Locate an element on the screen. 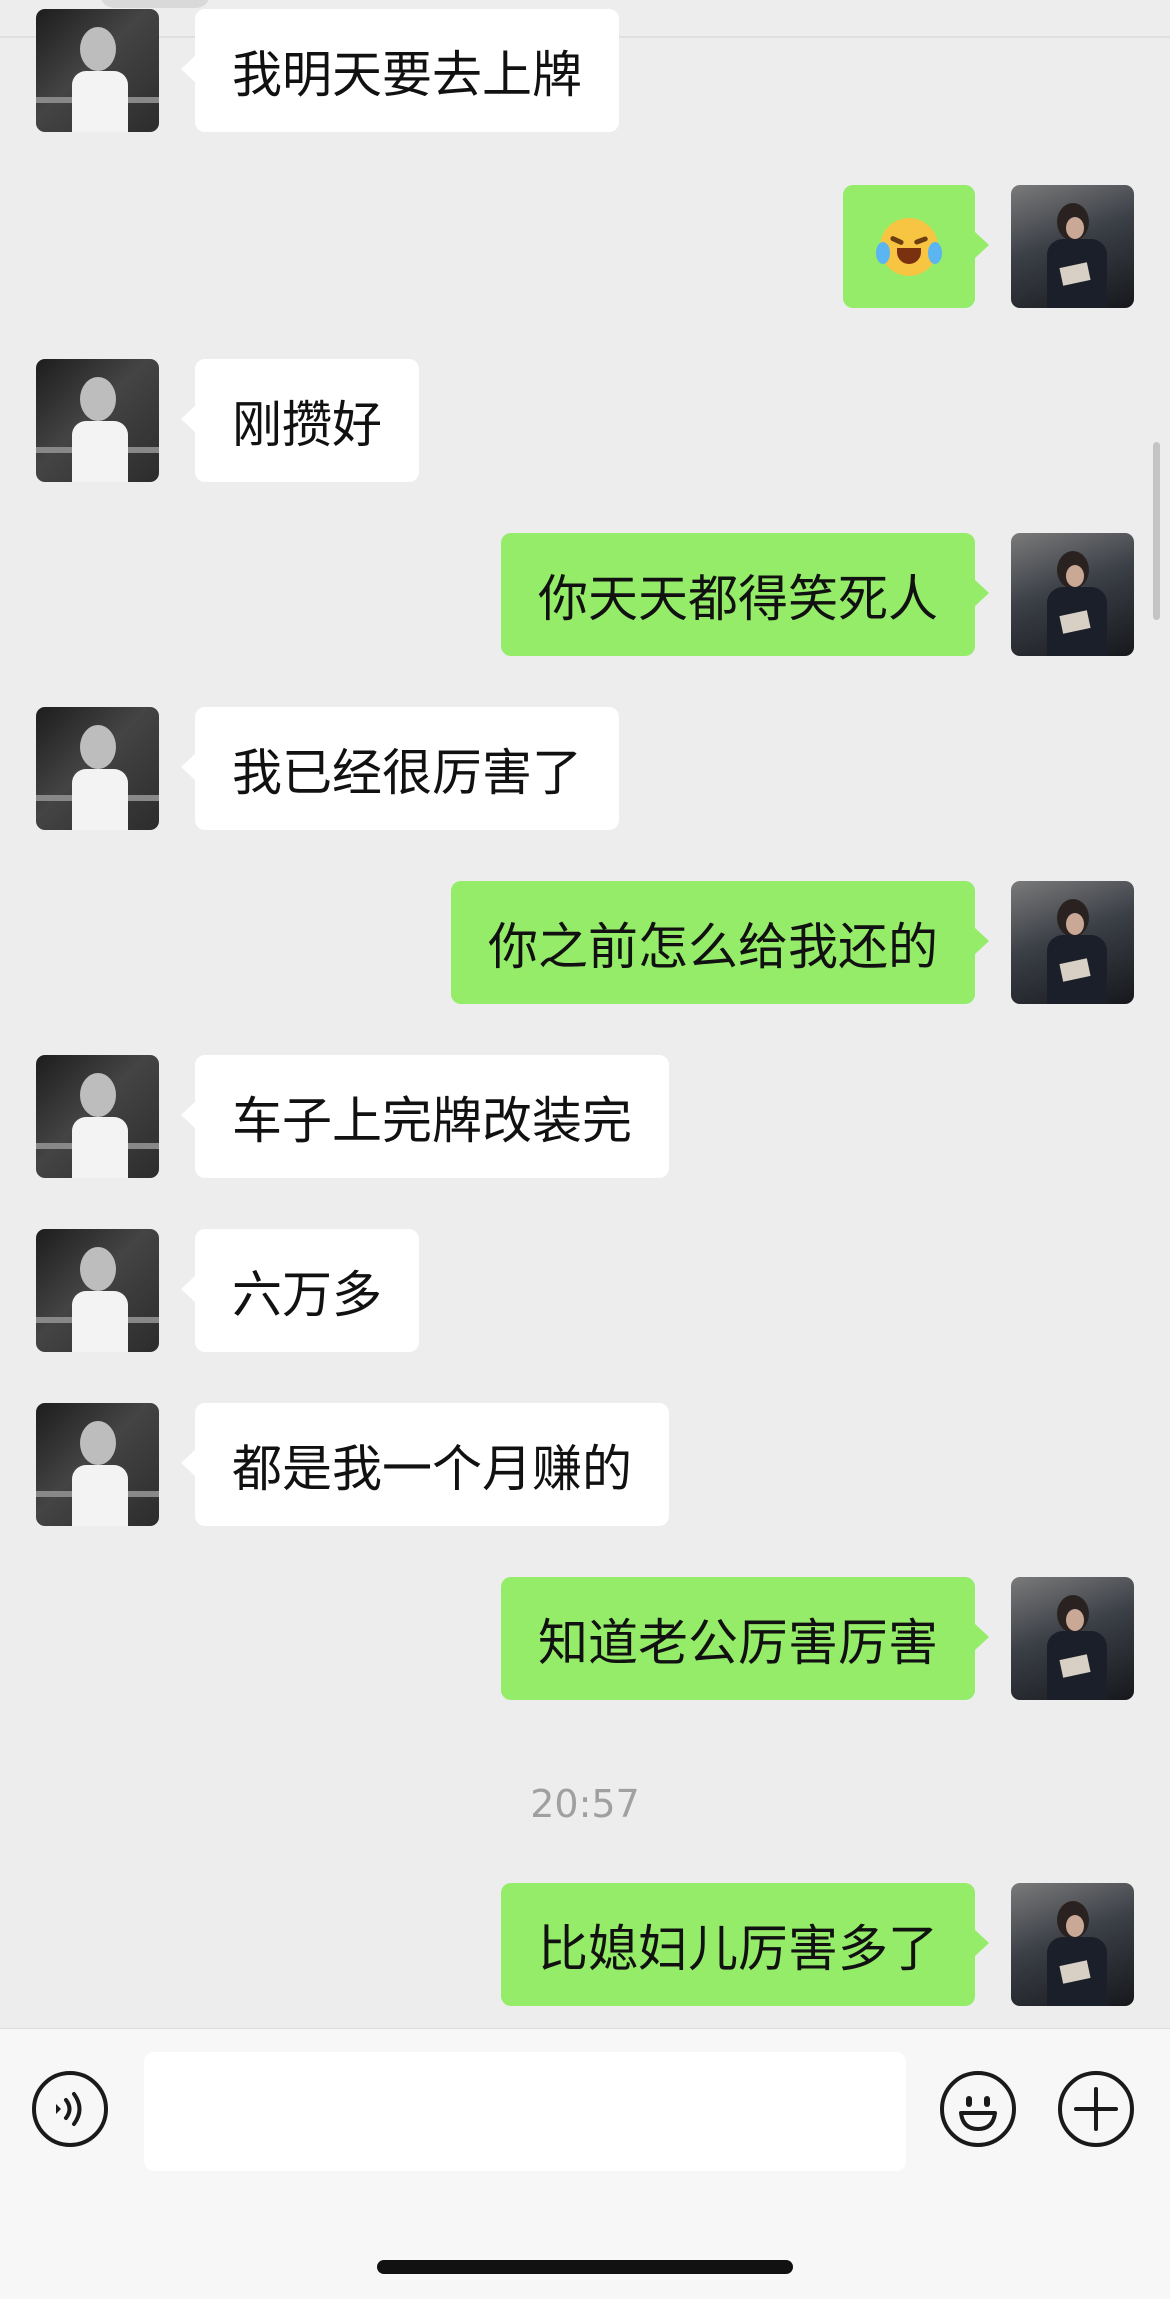  message-bubble: 我明天要去上牌 is located at coordinates (400, 70).